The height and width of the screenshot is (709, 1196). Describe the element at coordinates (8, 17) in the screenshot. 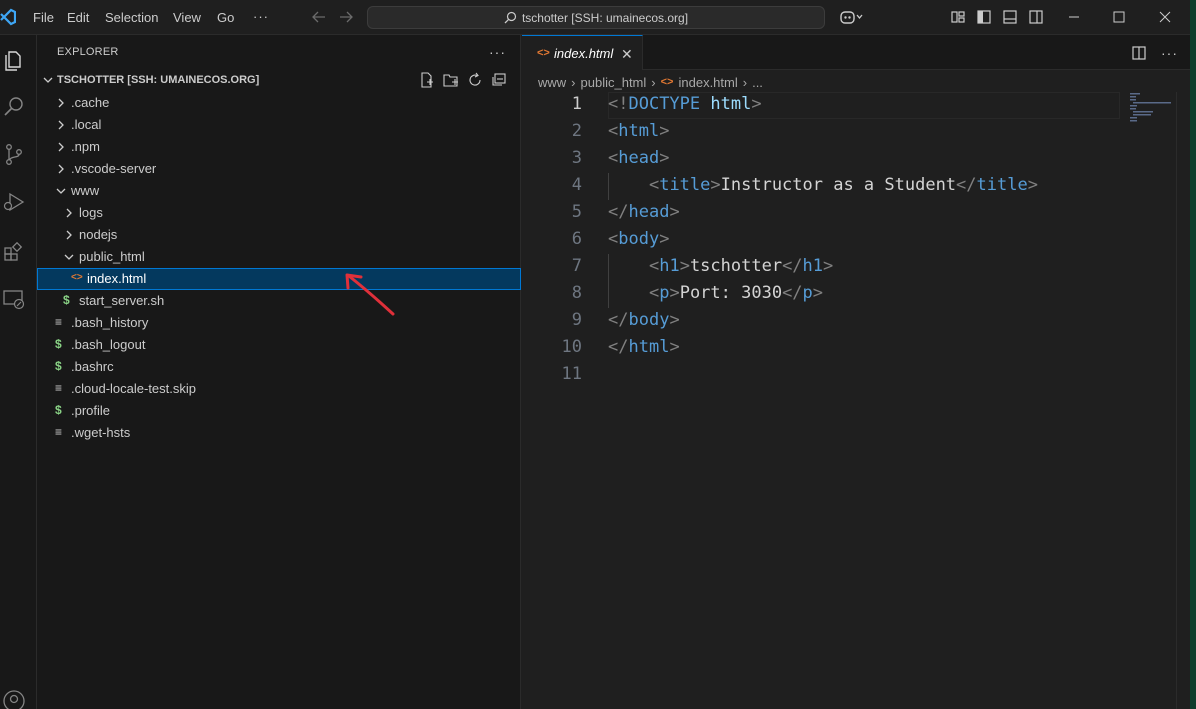

I see `vscode-logo-icon` at that location.